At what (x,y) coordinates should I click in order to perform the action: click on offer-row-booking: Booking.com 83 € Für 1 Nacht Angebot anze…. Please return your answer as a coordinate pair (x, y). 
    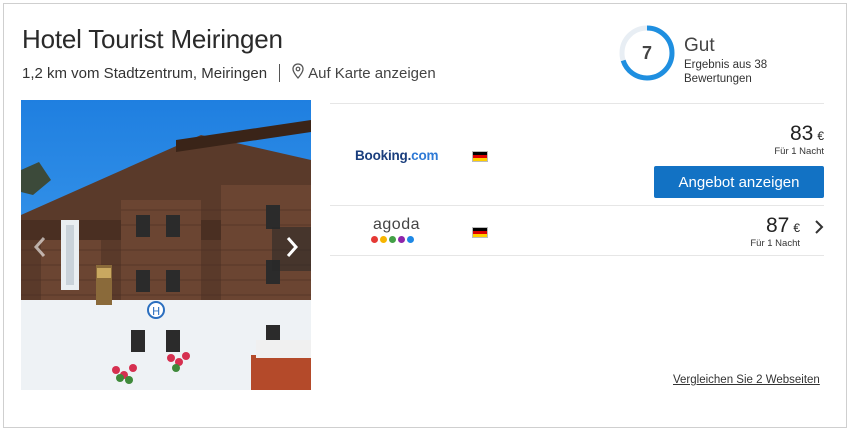
    Looking at the image, I should click on (577, 154).